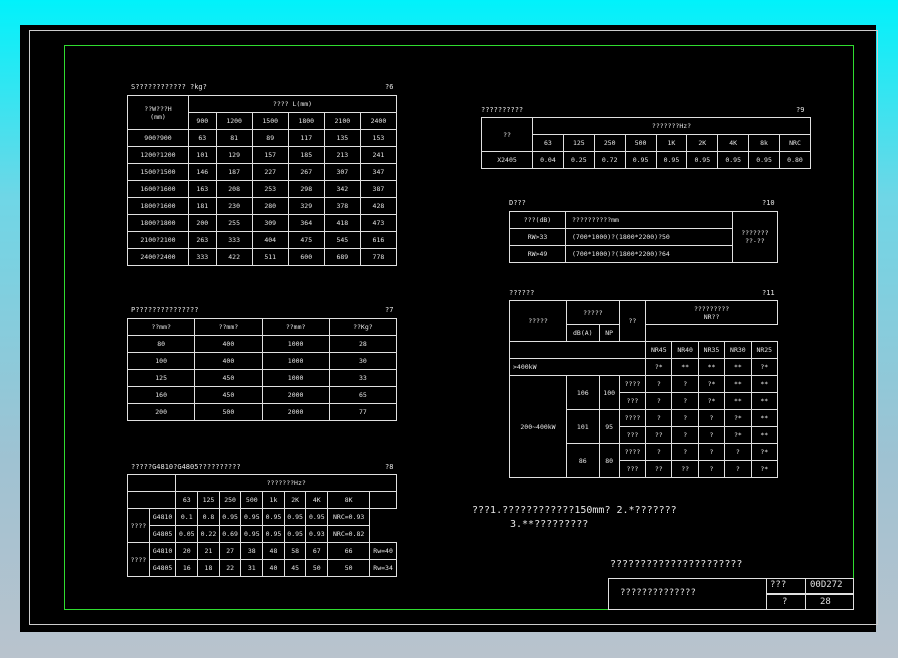 The image size is (898, 658). I want to click on table-cell: 58, so click(295, 551).